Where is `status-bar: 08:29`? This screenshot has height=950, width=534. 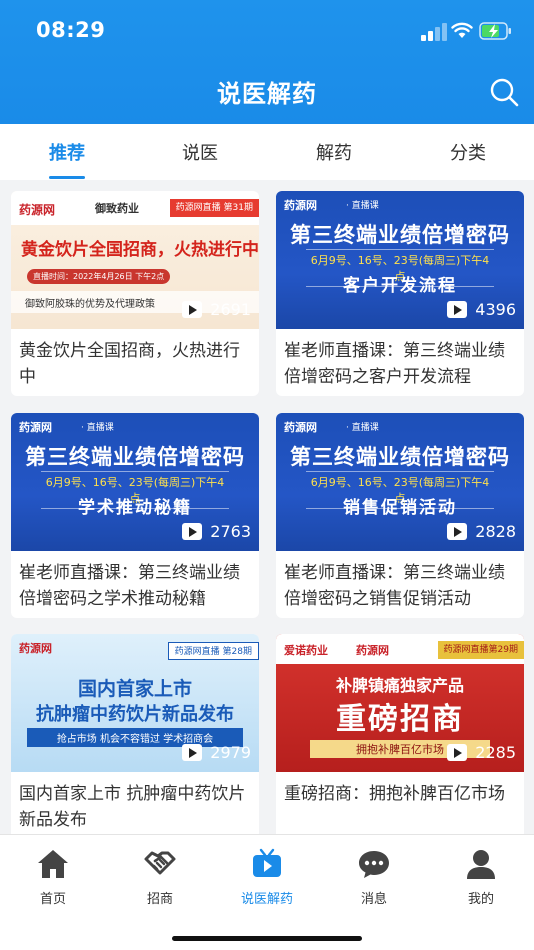
status-bar: 08:29 is located at coordinates (267, 30).